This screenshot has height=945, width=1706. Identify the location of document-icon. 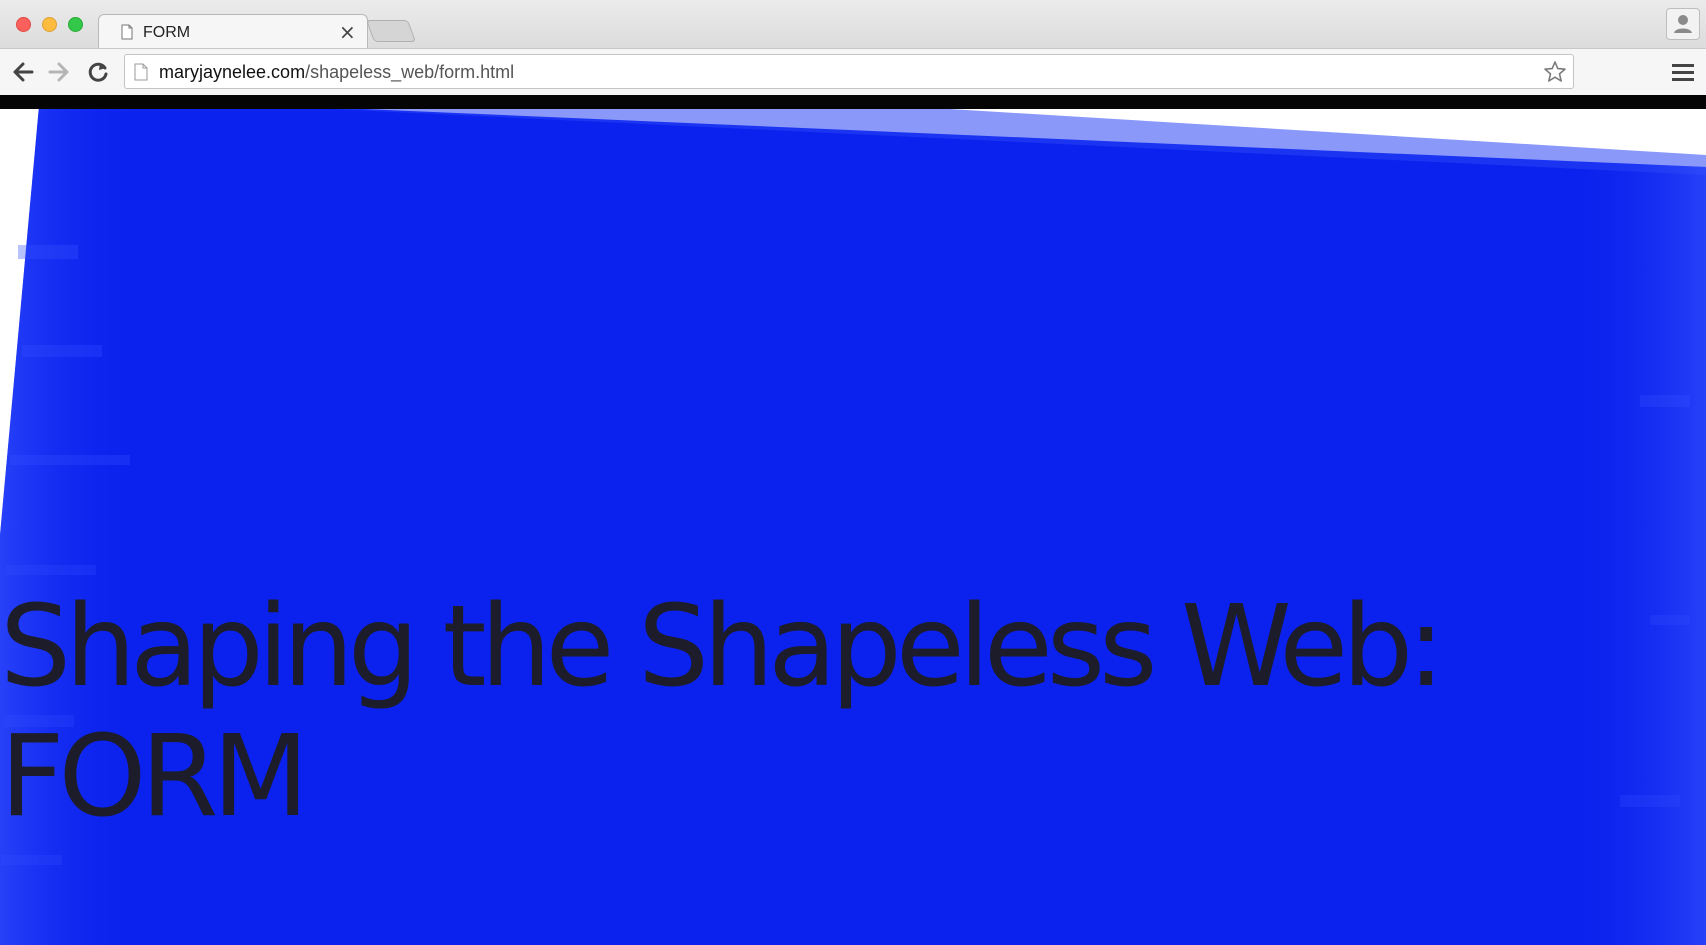
(127, 32).